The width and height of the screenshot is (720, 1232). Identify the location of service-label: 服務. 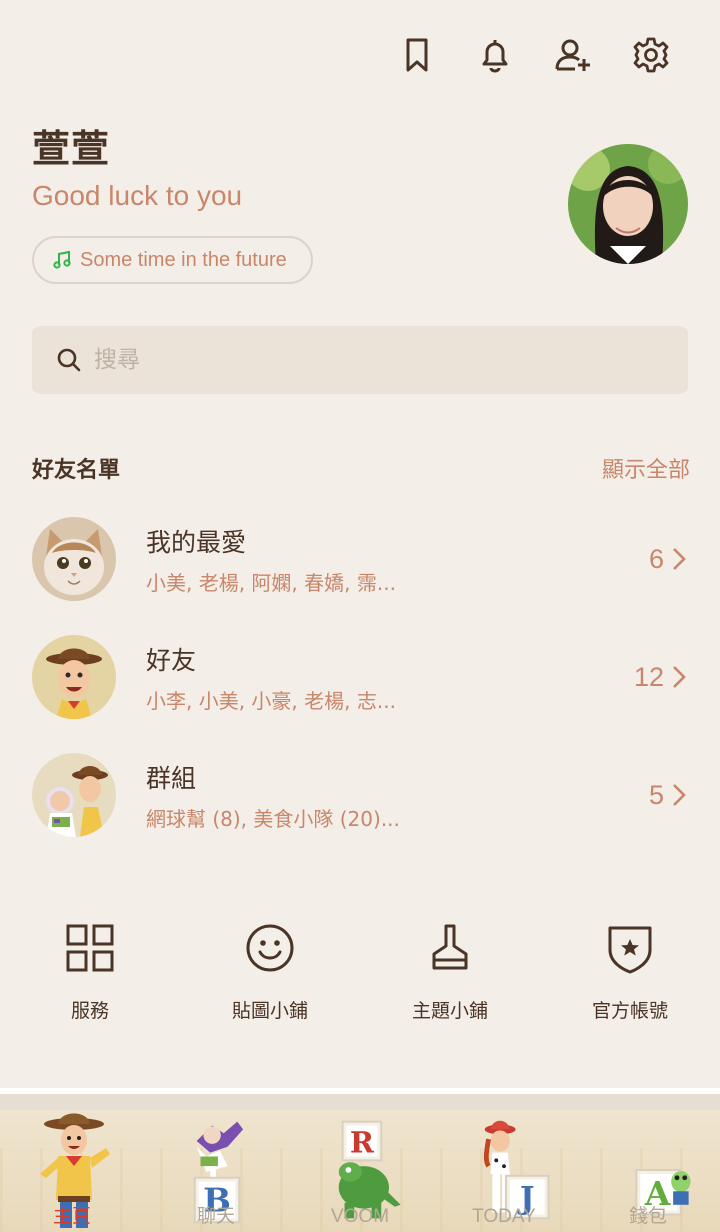
(89, 1011).